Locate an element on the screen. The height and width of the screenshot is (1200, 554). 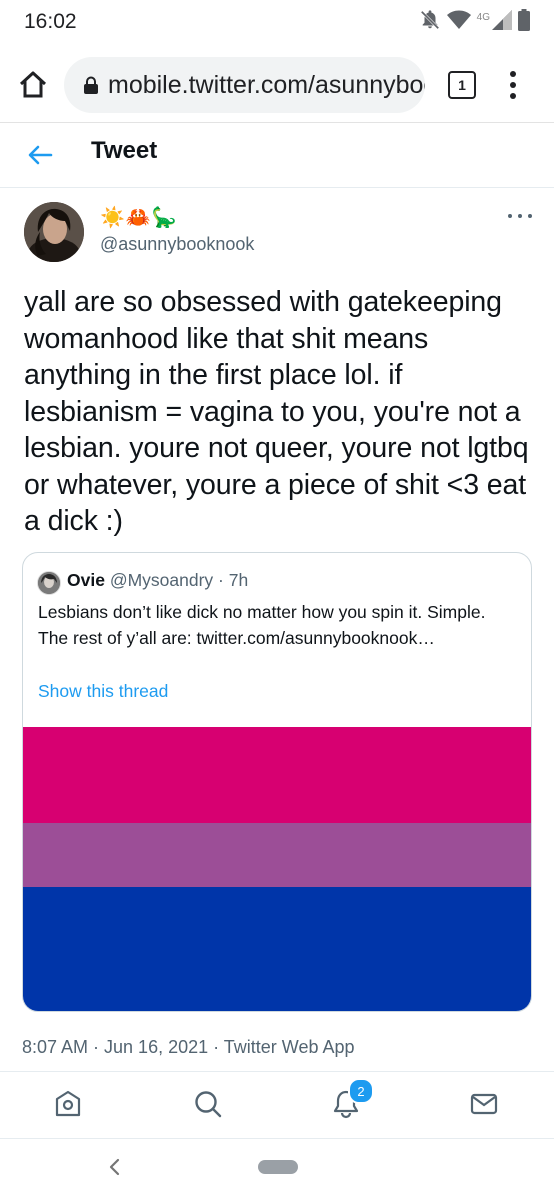
author-handle: @asunnybooknook is located at coordinates (177, 244).